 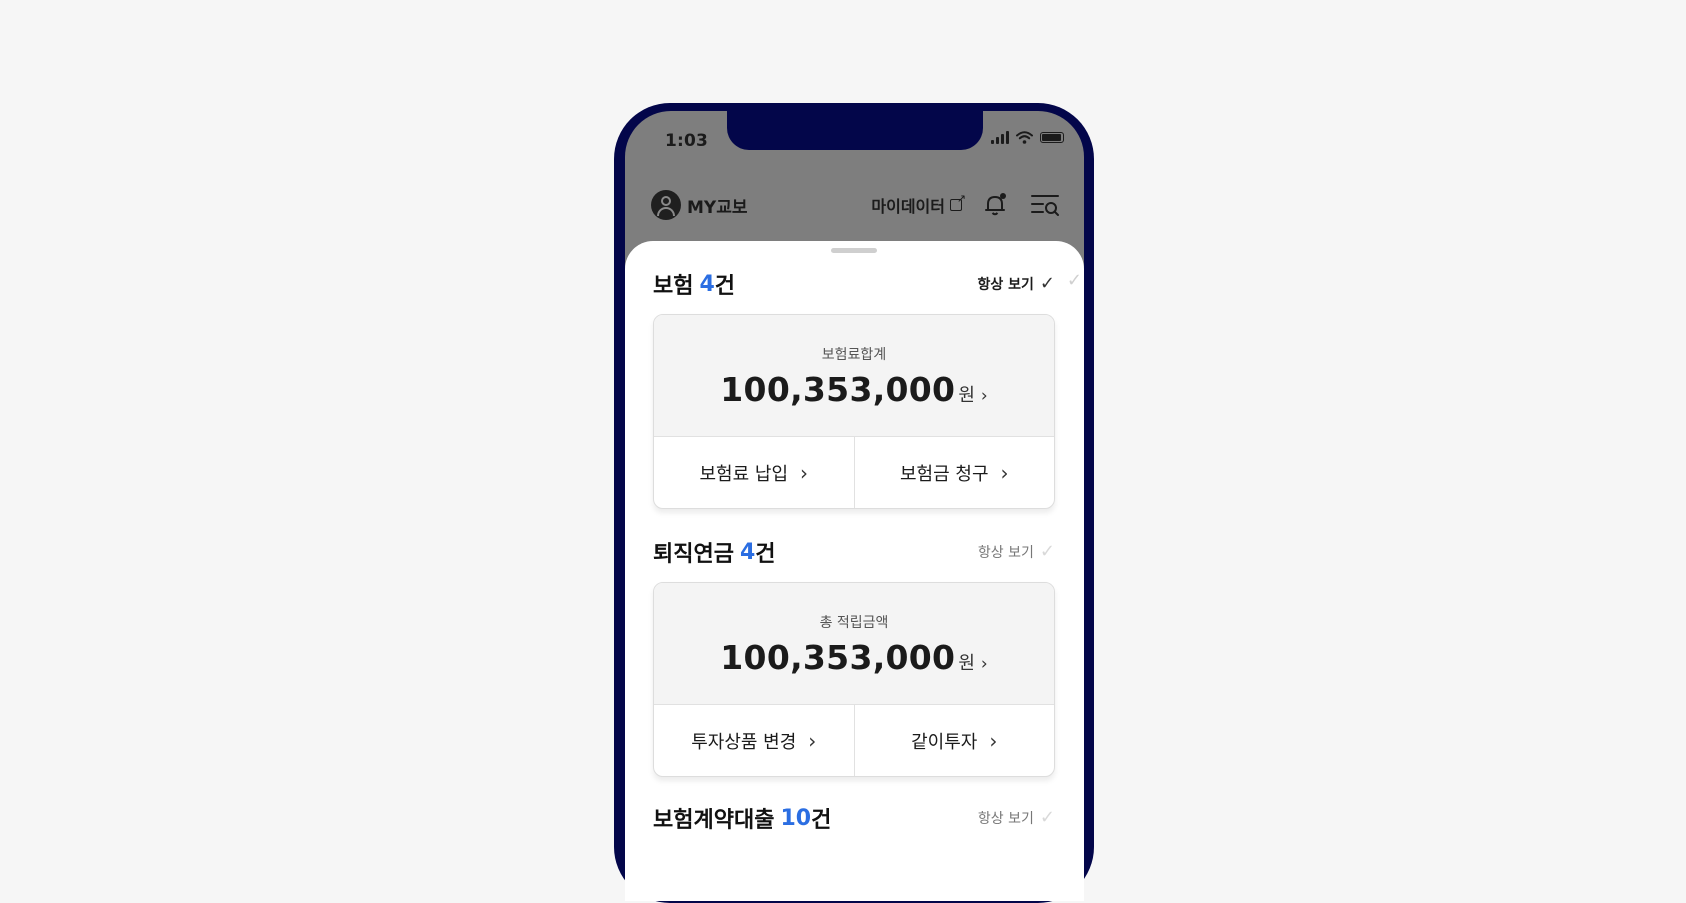 I want to click on avatar-icon, so click(x=666, y=205).